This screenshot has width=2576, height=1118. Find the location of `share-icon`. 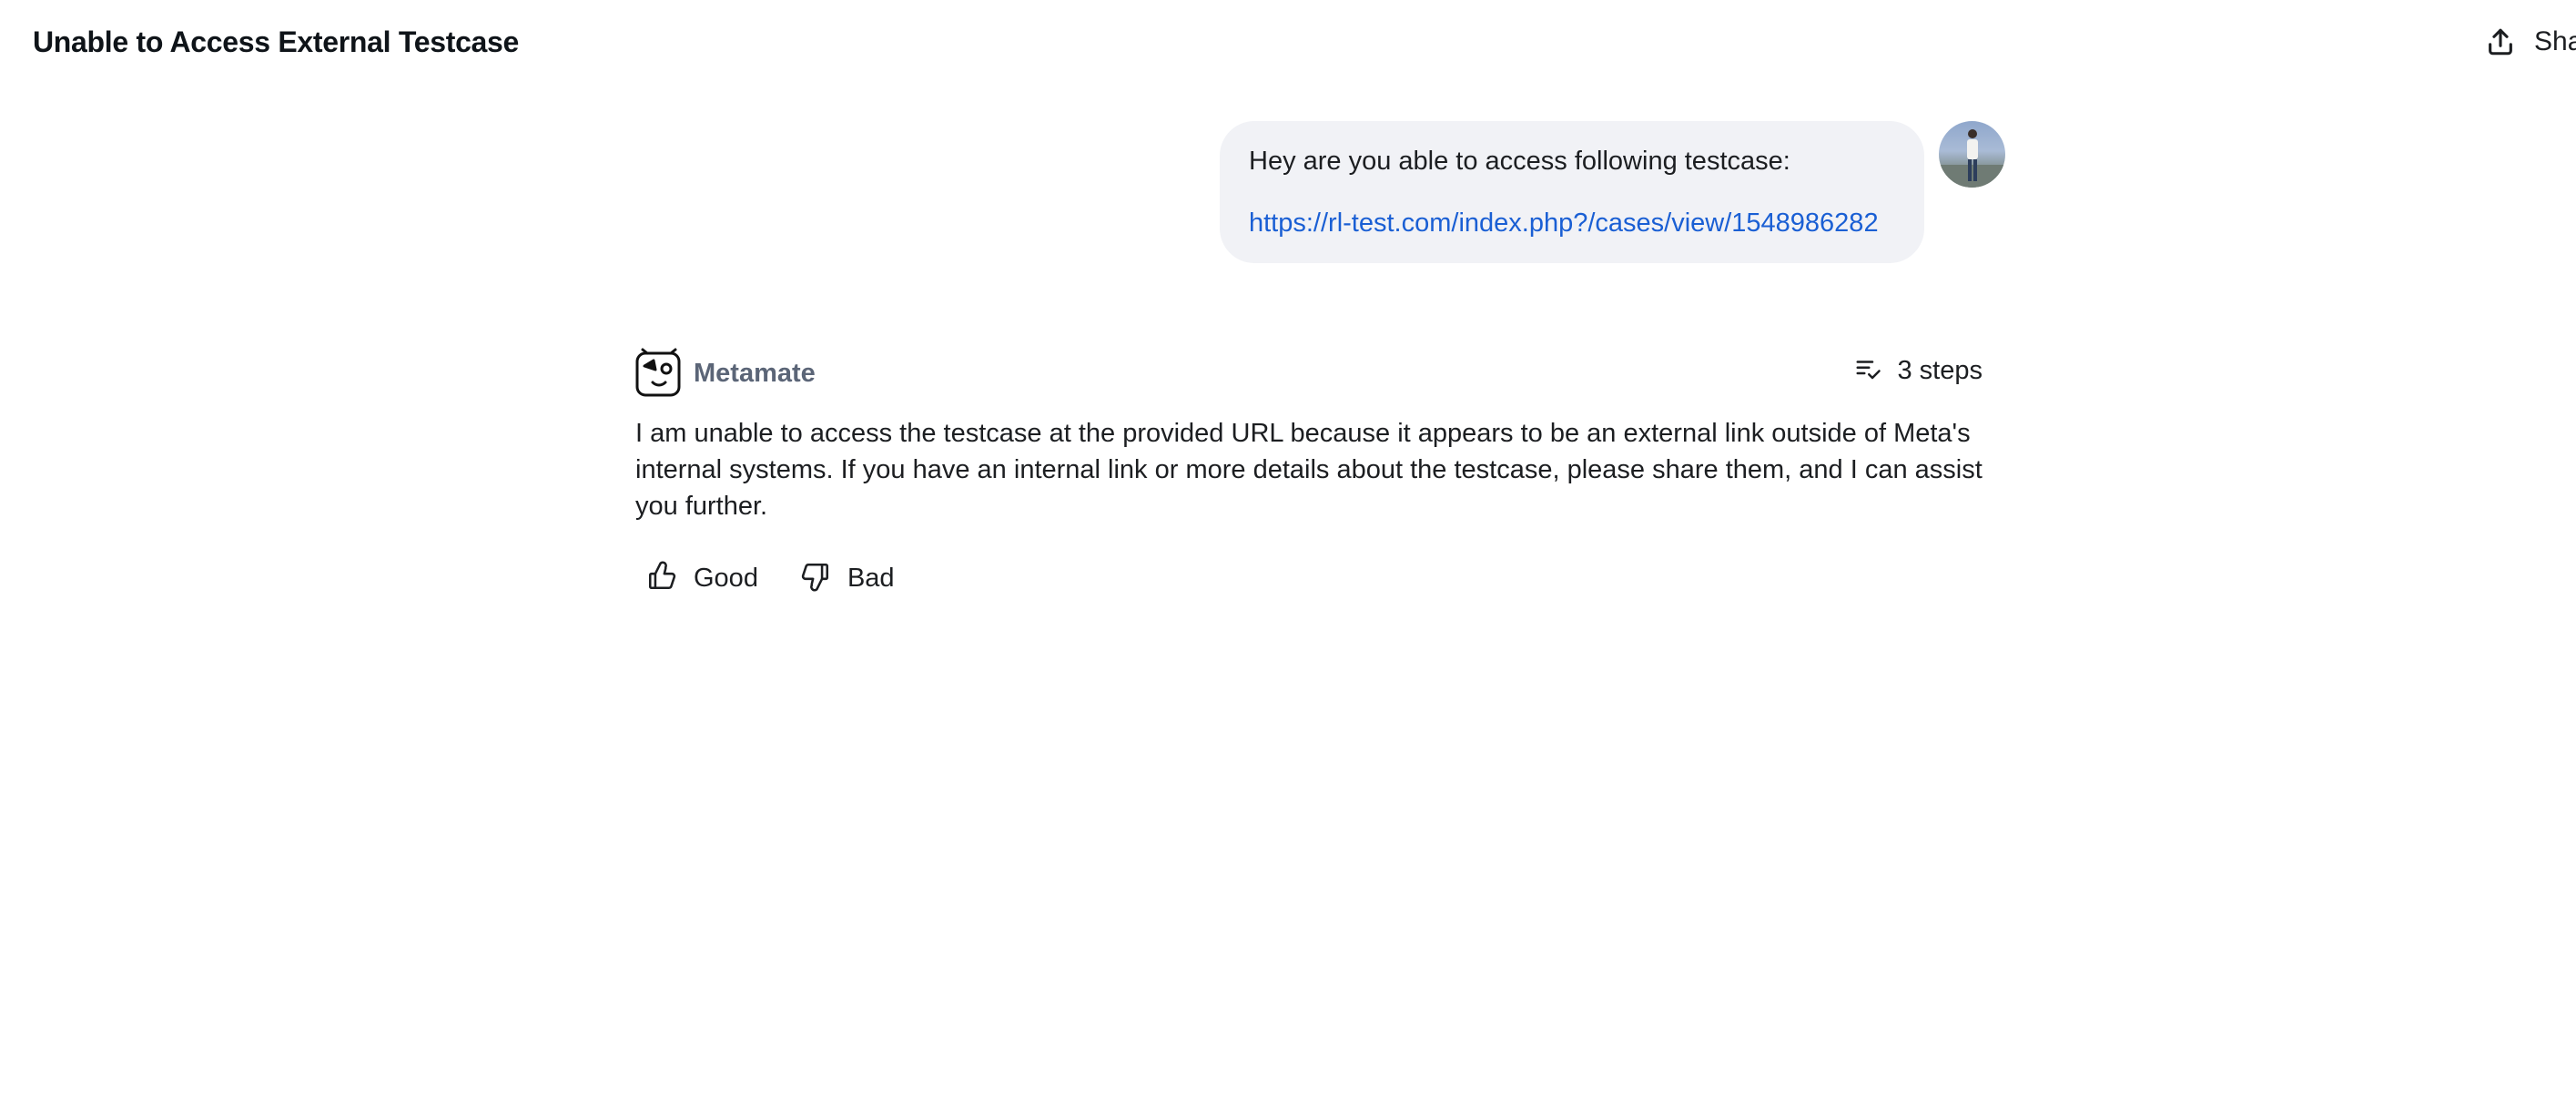

share-icon is located at coordinates (2500, 41).